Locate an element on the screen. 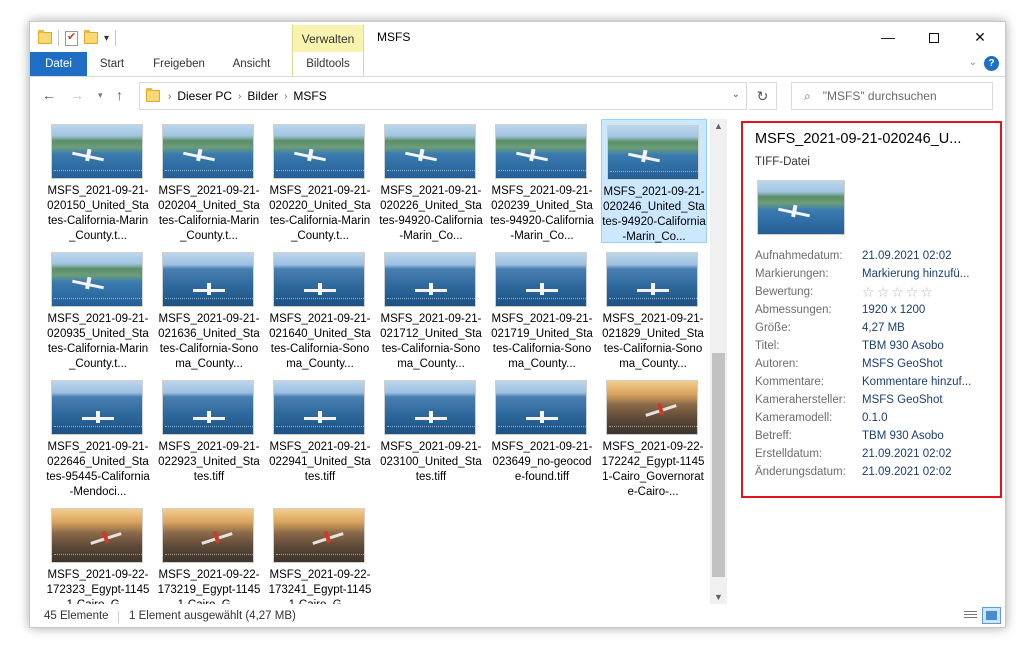 Image resolution: width=1029 pixels, height=650 pixels. qat-separator is located at coordinates (116, 38).